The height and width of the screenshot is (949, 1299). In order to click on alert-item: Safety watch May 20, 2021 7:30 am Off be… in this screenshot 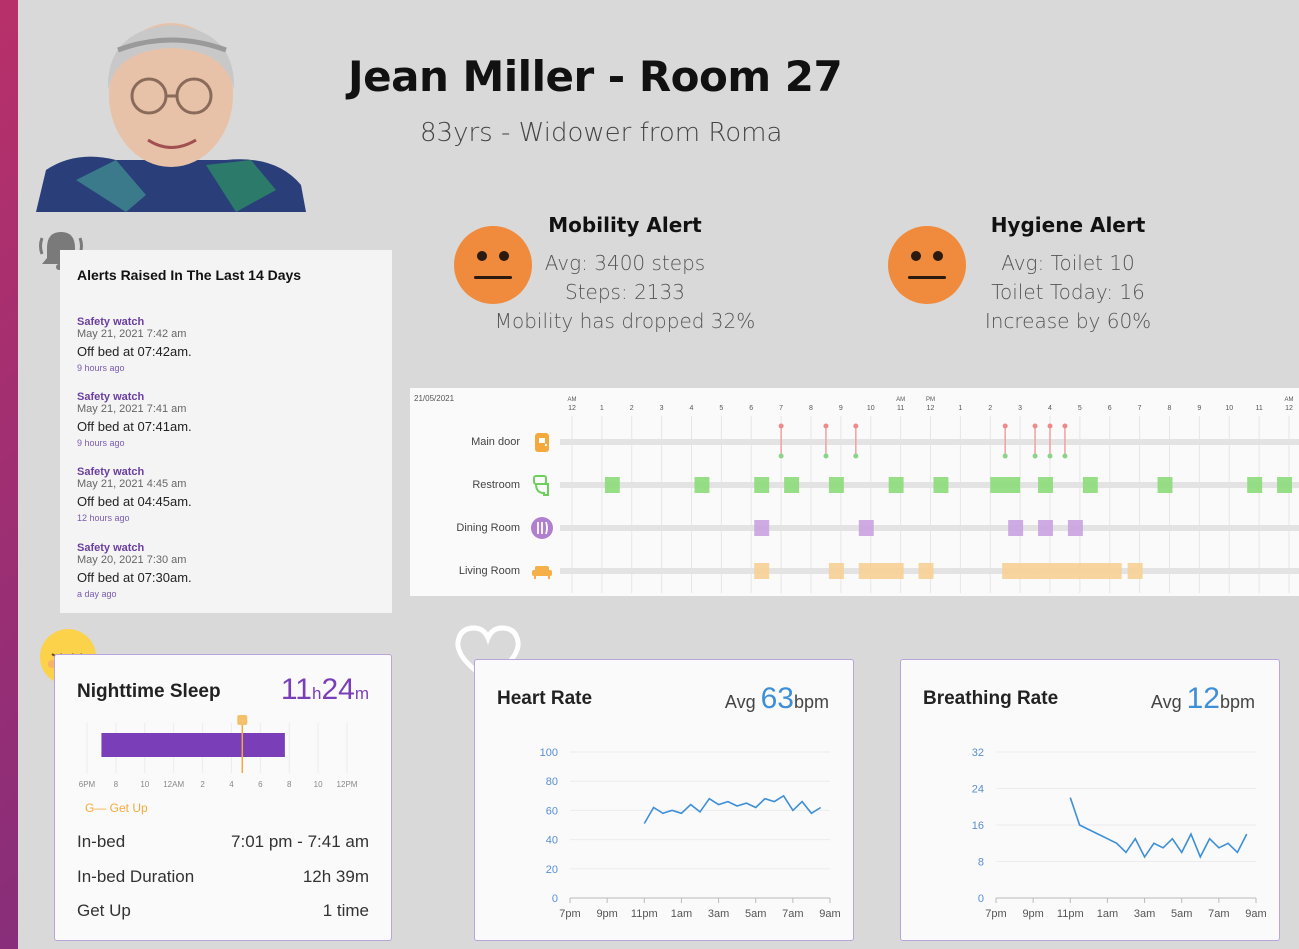, I will do `click(227, 571)`.